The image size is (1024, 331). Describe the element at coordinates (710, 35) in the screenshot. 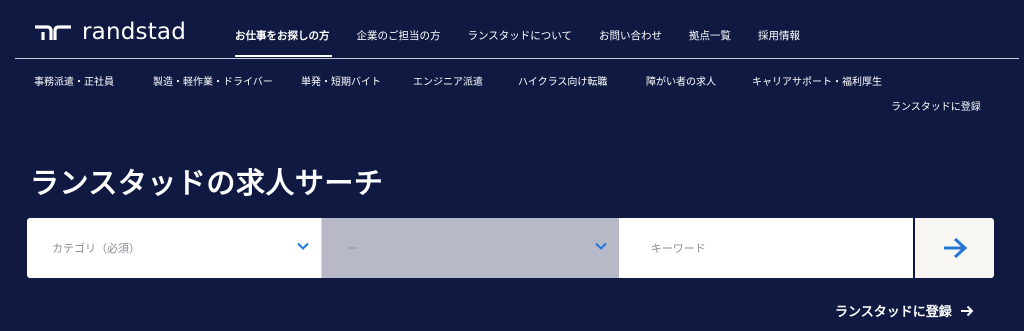

I see `nav-item-locations: 拠点一覧` at that location.